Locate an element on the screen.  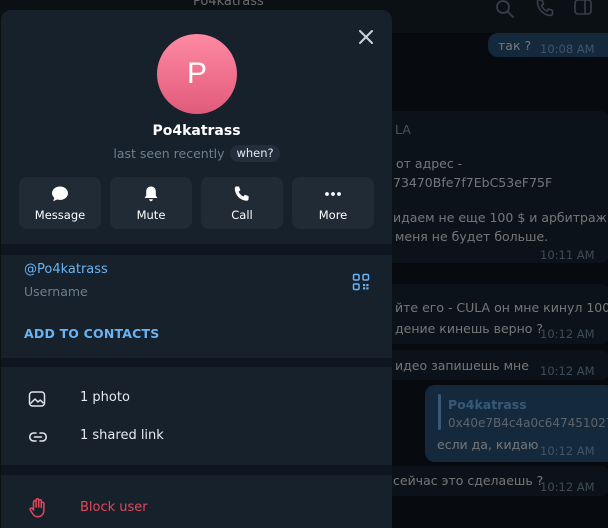
last-seen-status: last seen recently is located at coordinates (169, 153).